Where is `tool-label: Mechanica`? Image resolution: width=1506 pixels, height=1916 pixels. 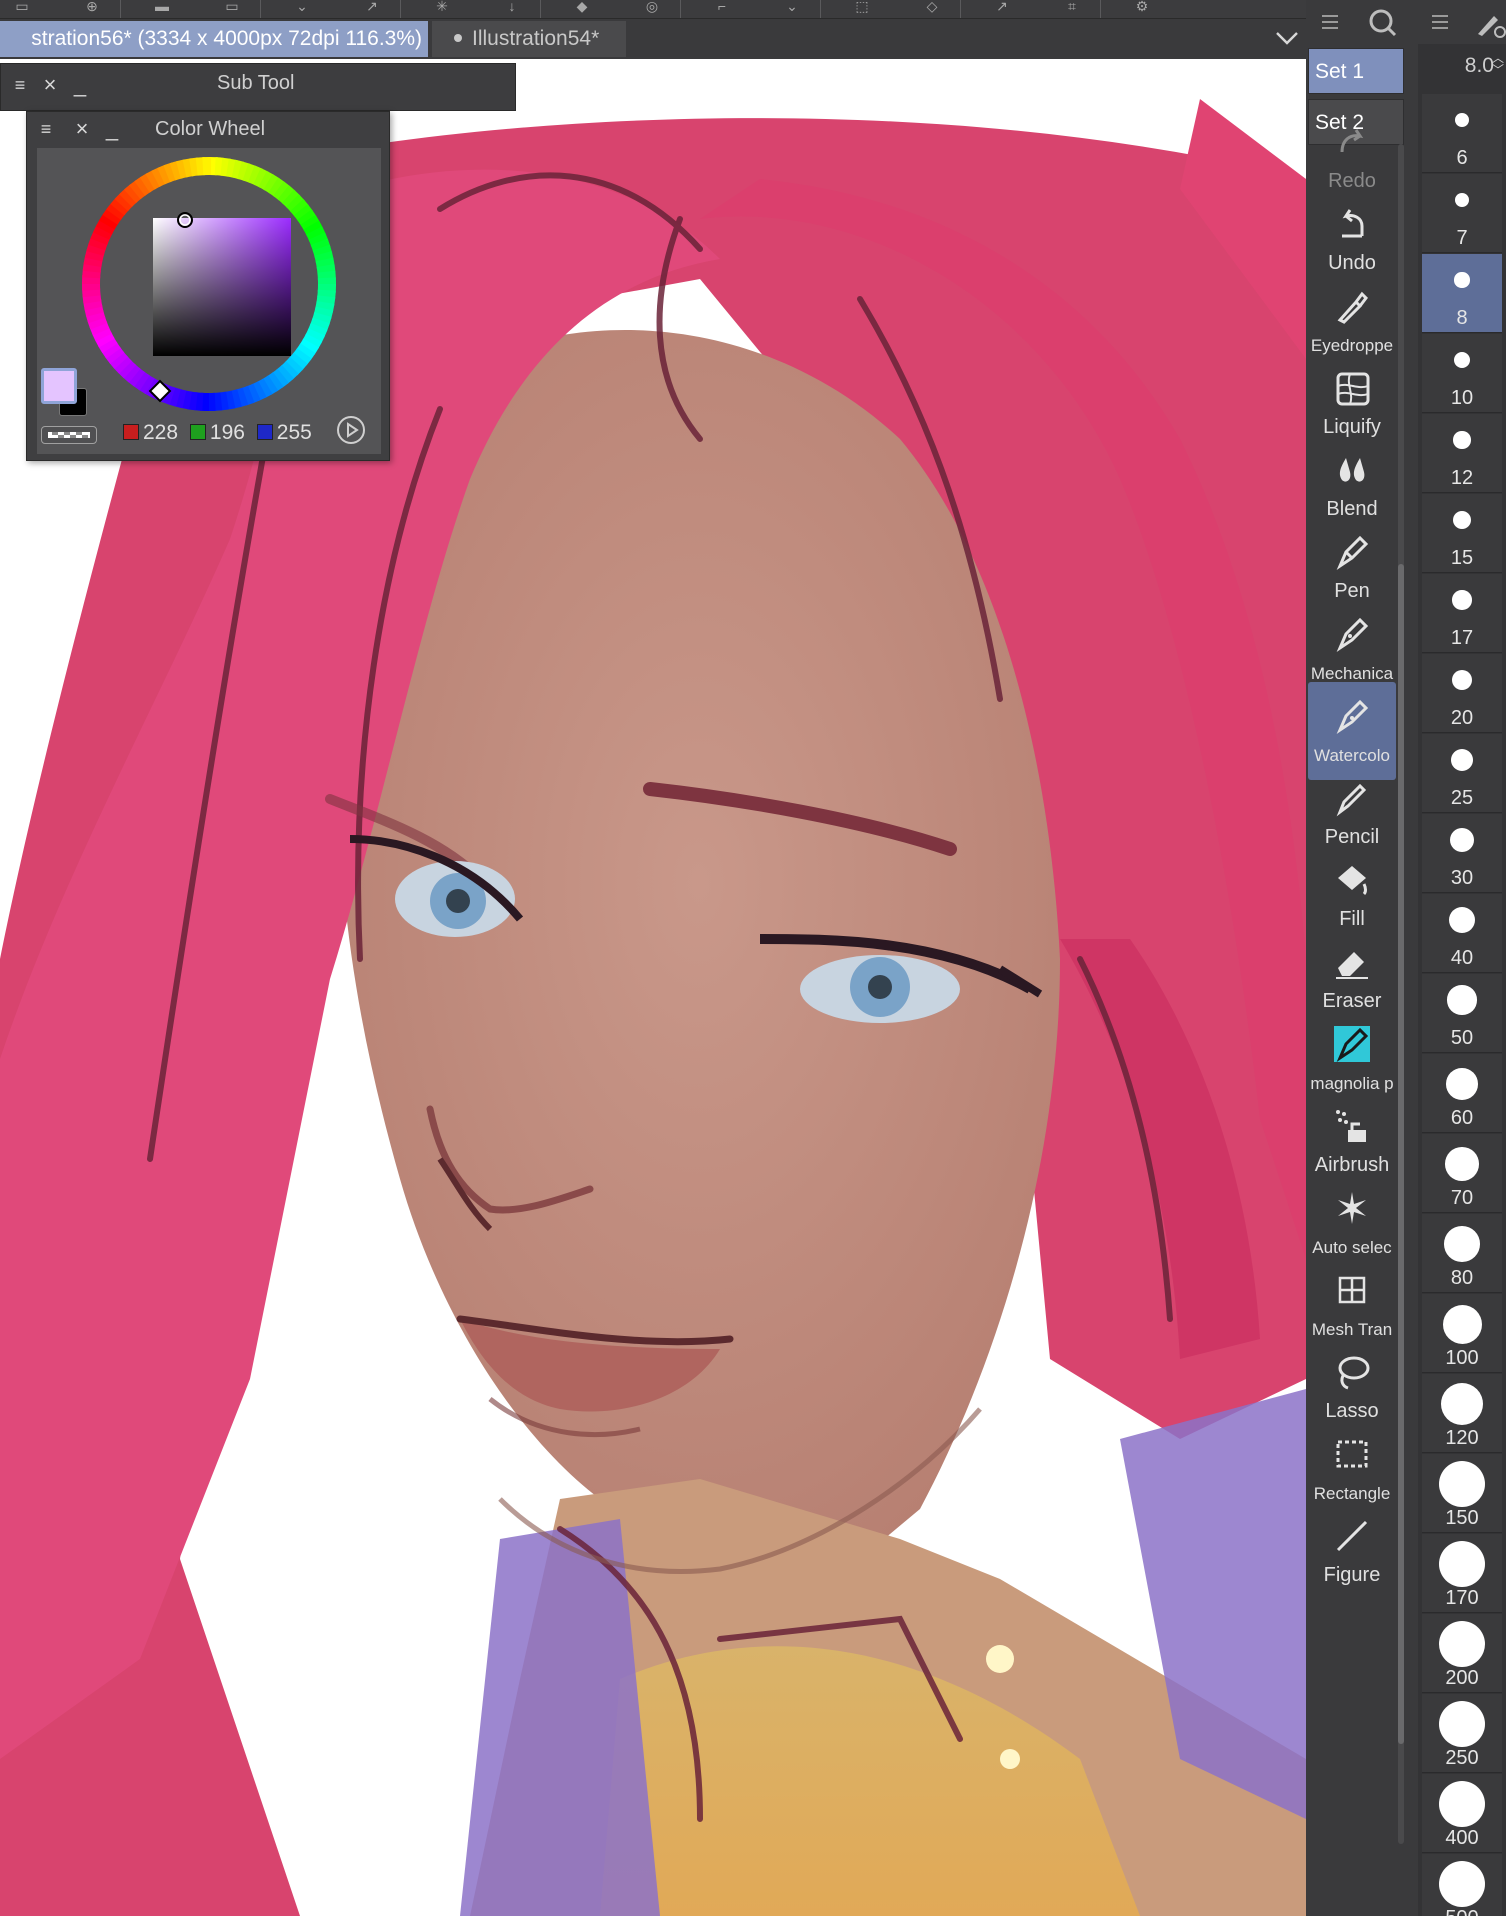 tool-label: Mechanica is located at coordinates (1352, 673).